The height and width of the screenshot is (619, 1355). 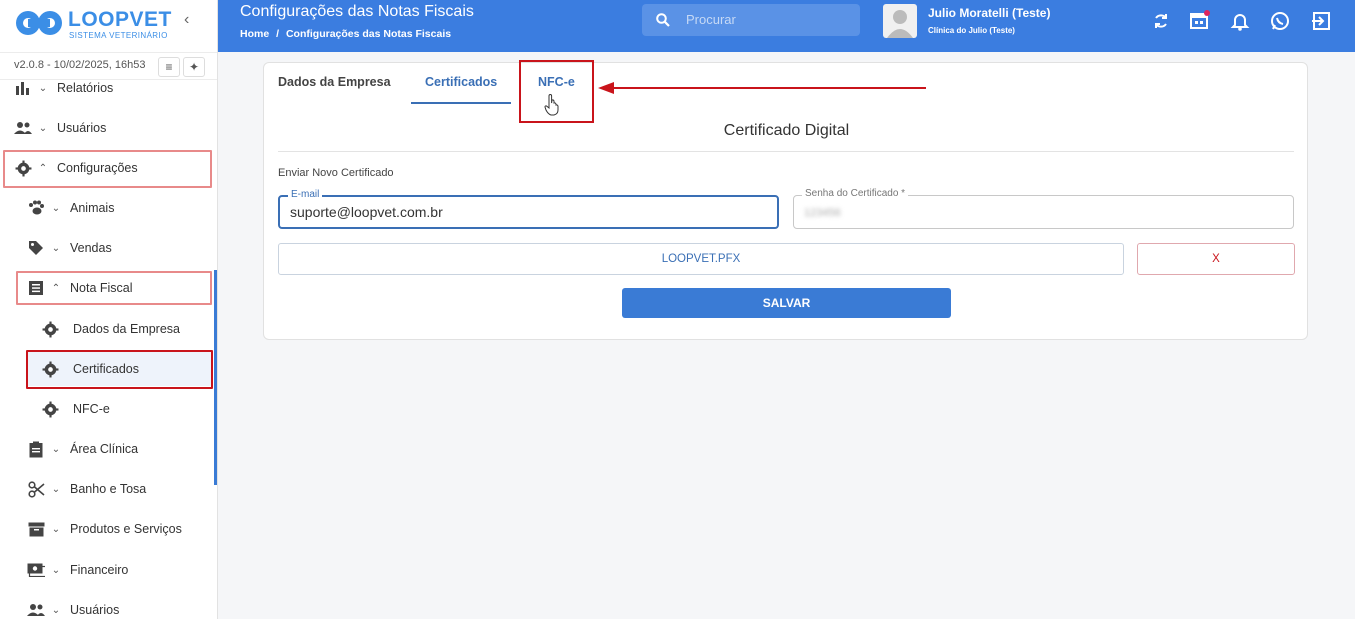 I want to click on sidebar-item-vendas: ⌄ Vendas, so click(x=69, y=248).